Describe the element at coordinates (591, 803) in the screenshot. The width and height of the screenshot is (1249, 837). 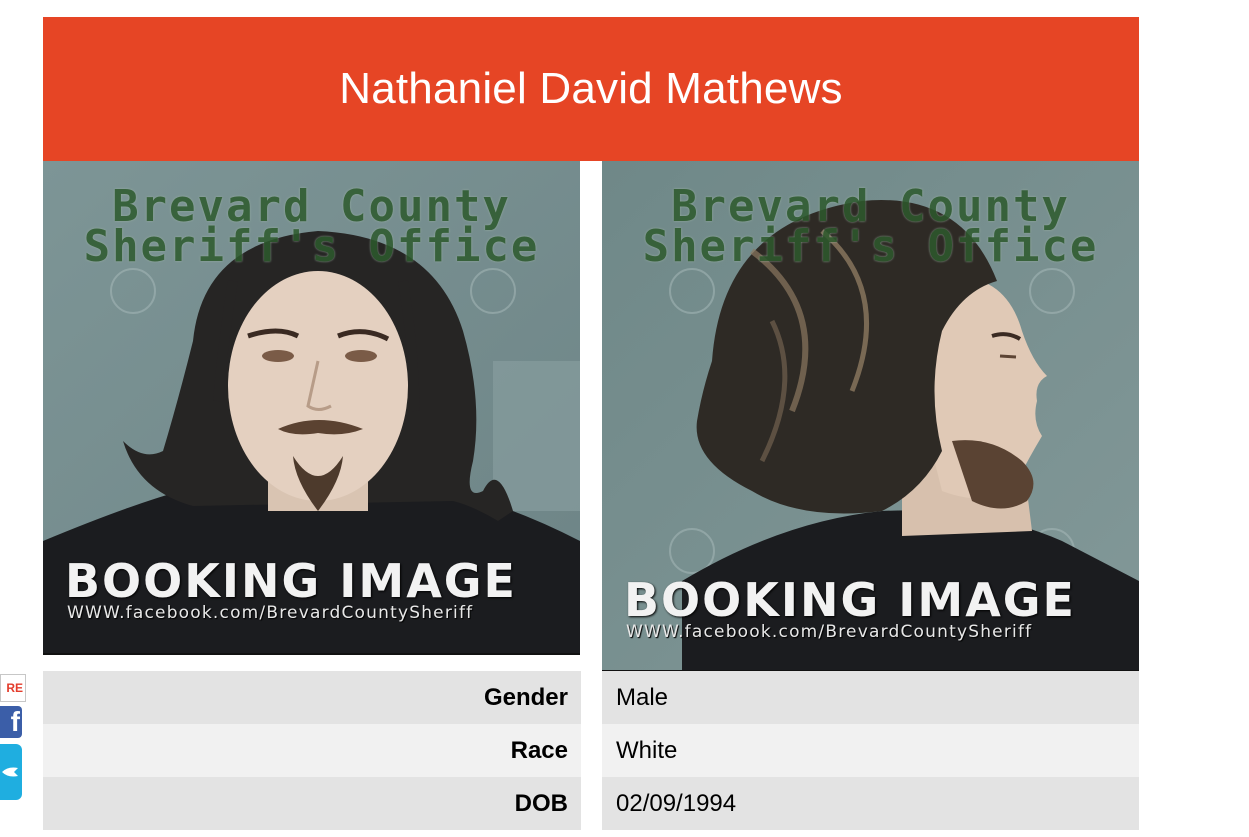
I see `table-row: DOB 02/09/1994` at that location.